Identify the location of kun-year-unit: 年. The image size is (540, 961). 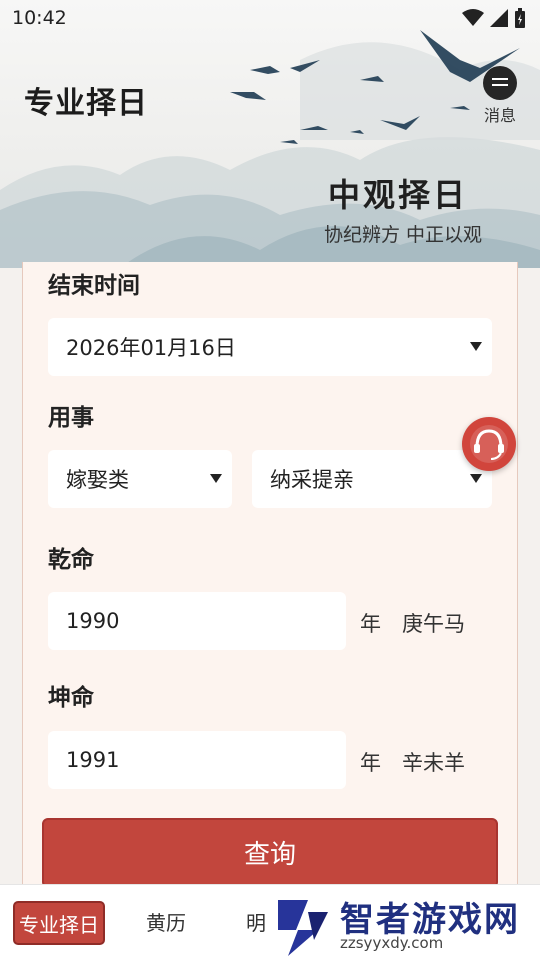
(370, 763).